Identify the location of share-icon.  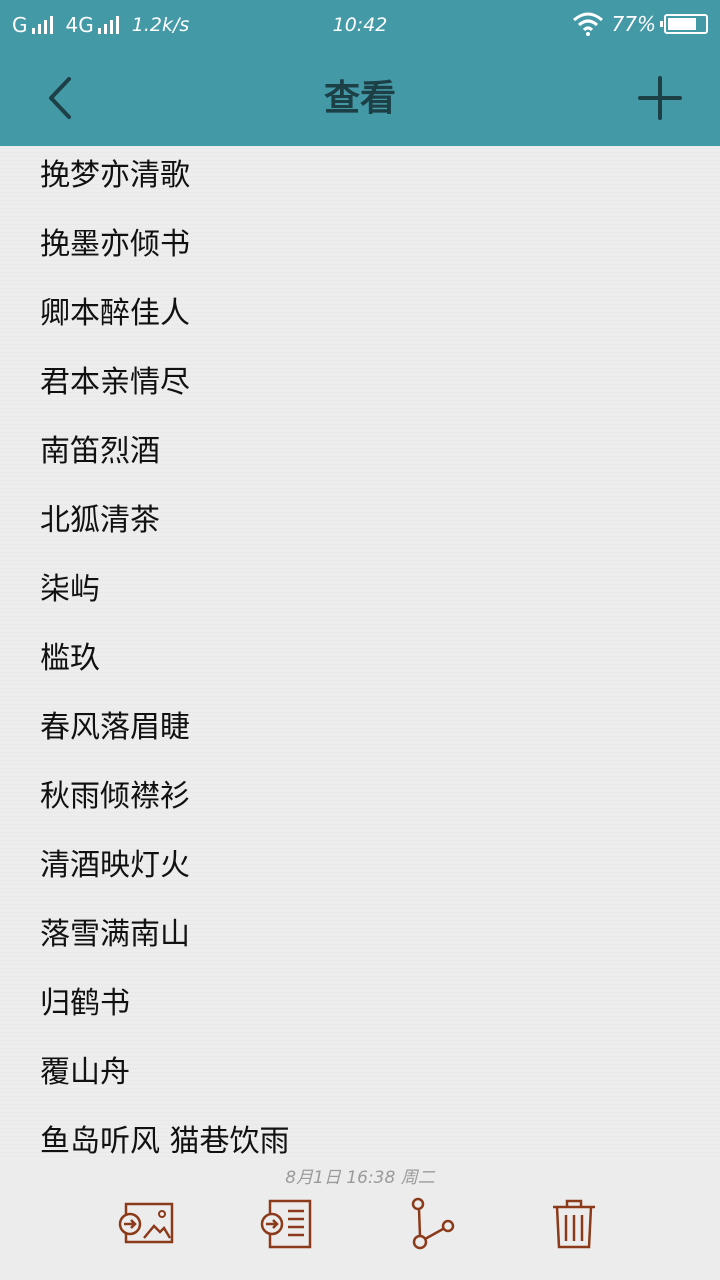
(433, 1223).